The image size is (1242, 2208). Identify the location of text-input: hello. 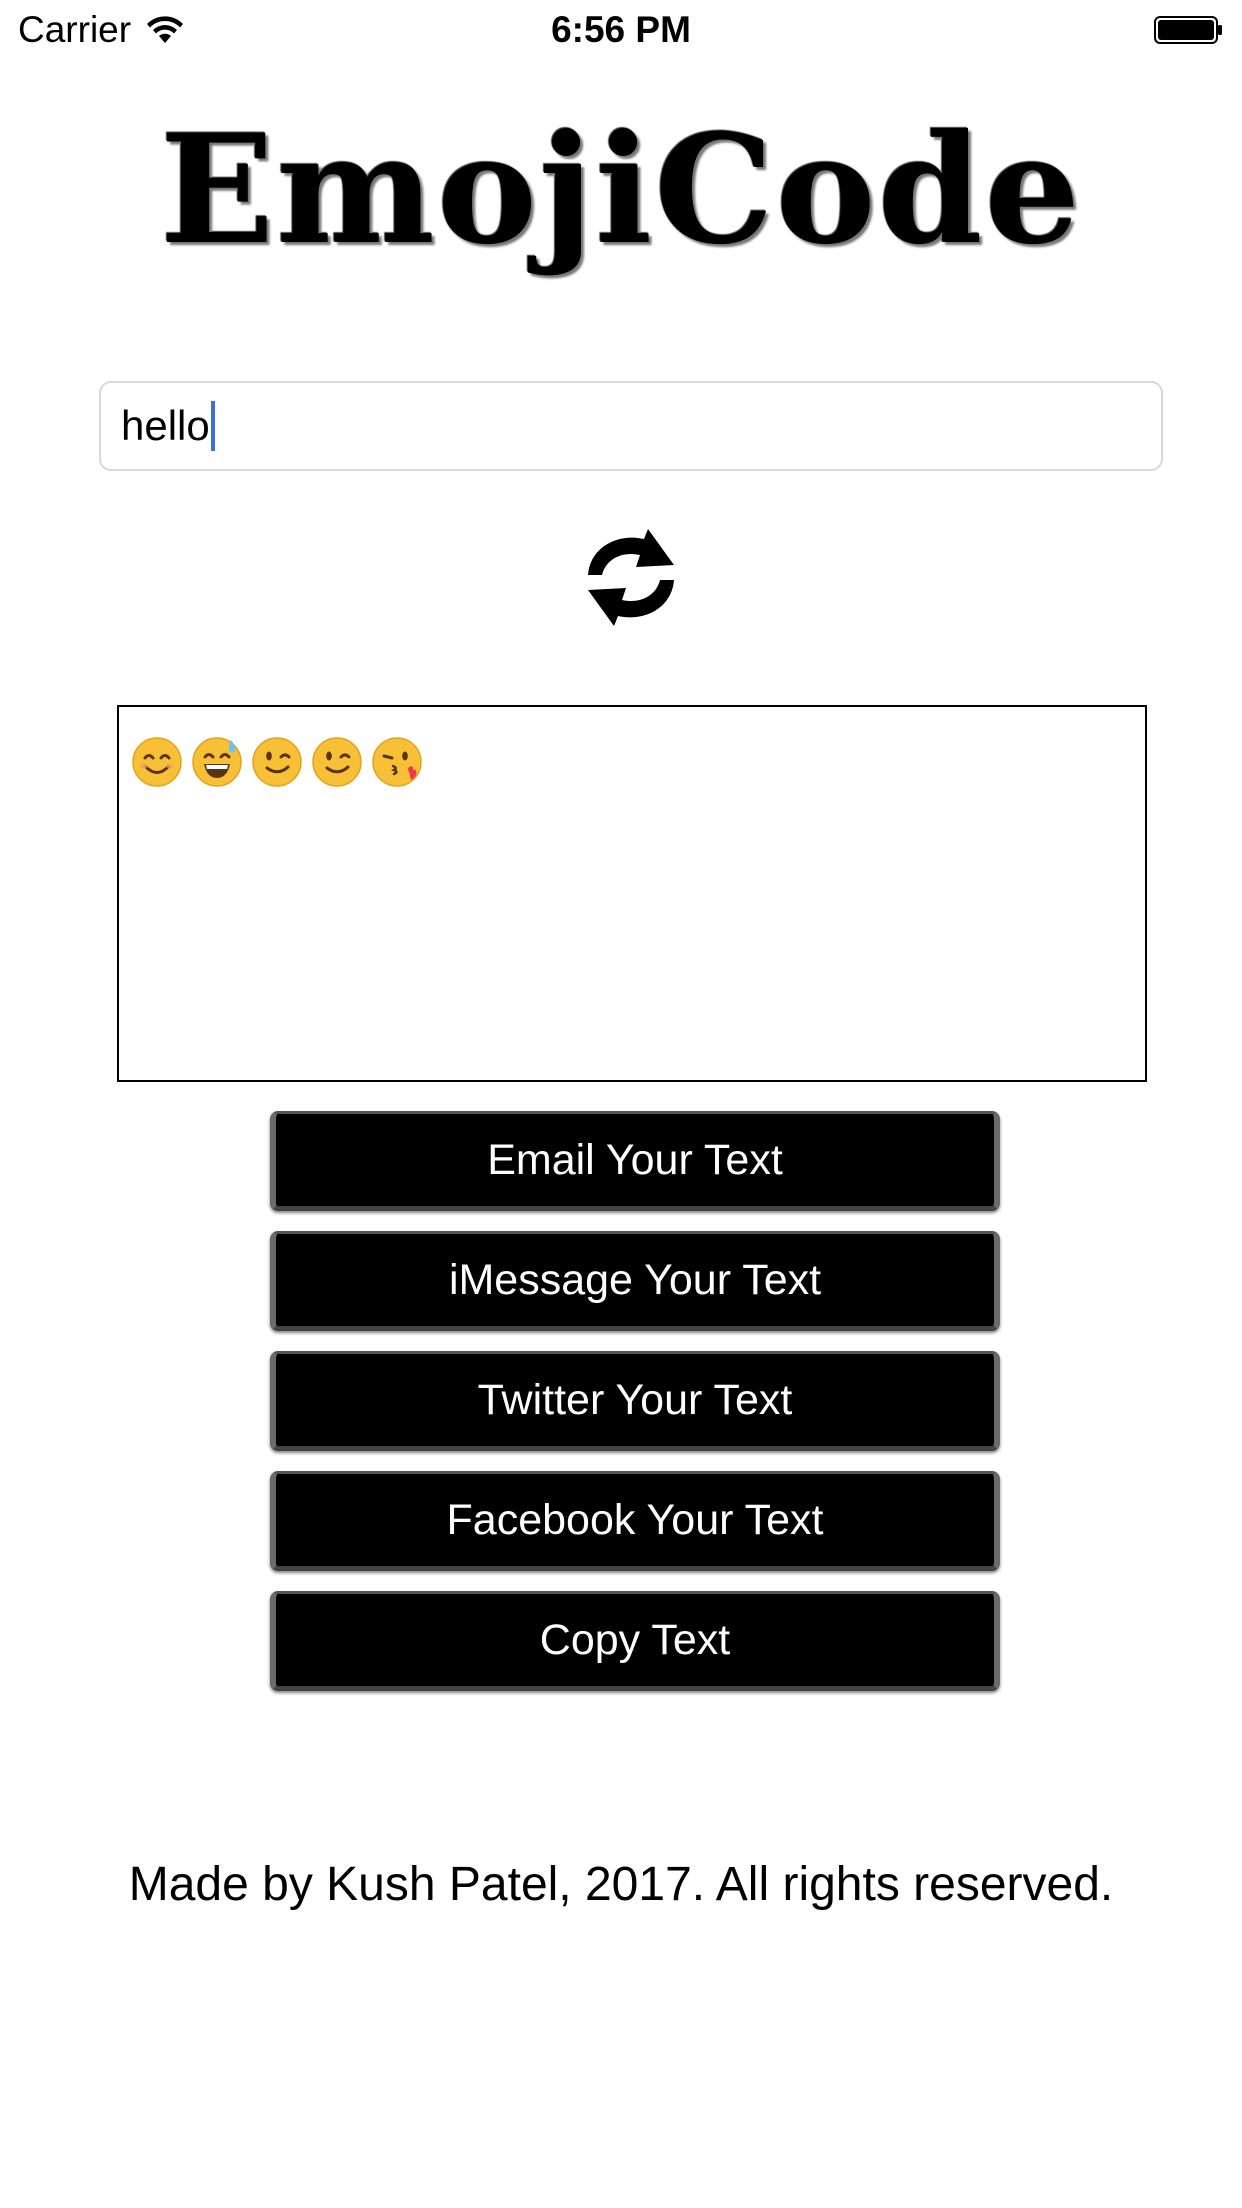
(631, 426).